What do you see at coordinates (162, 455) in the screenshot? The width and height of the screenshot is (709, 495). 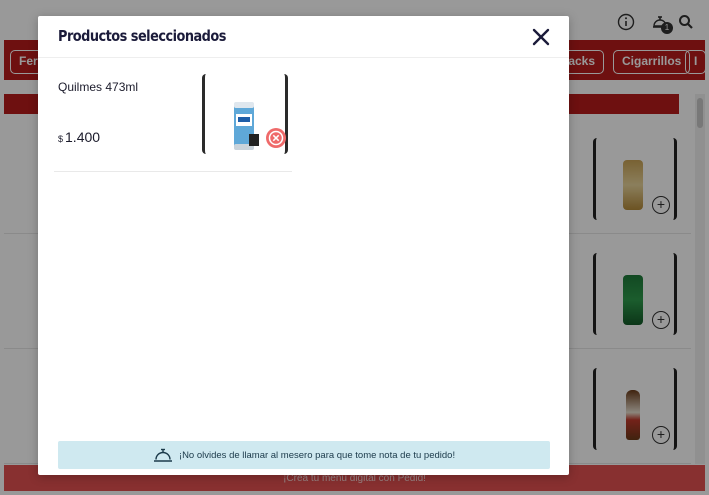 I see `service-bell-icon` at bounding box center [162, 455].